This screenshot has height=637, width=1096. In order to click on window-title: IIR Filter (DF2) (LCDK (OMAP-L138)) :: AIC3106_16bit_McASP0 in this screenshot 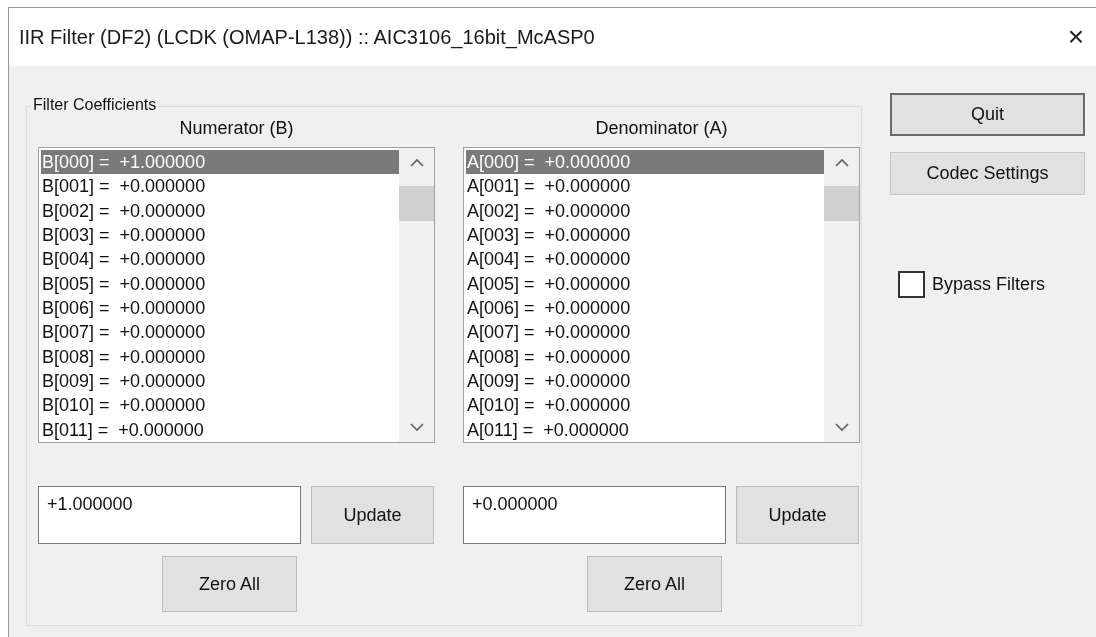, I will do `click(307, 38)`.